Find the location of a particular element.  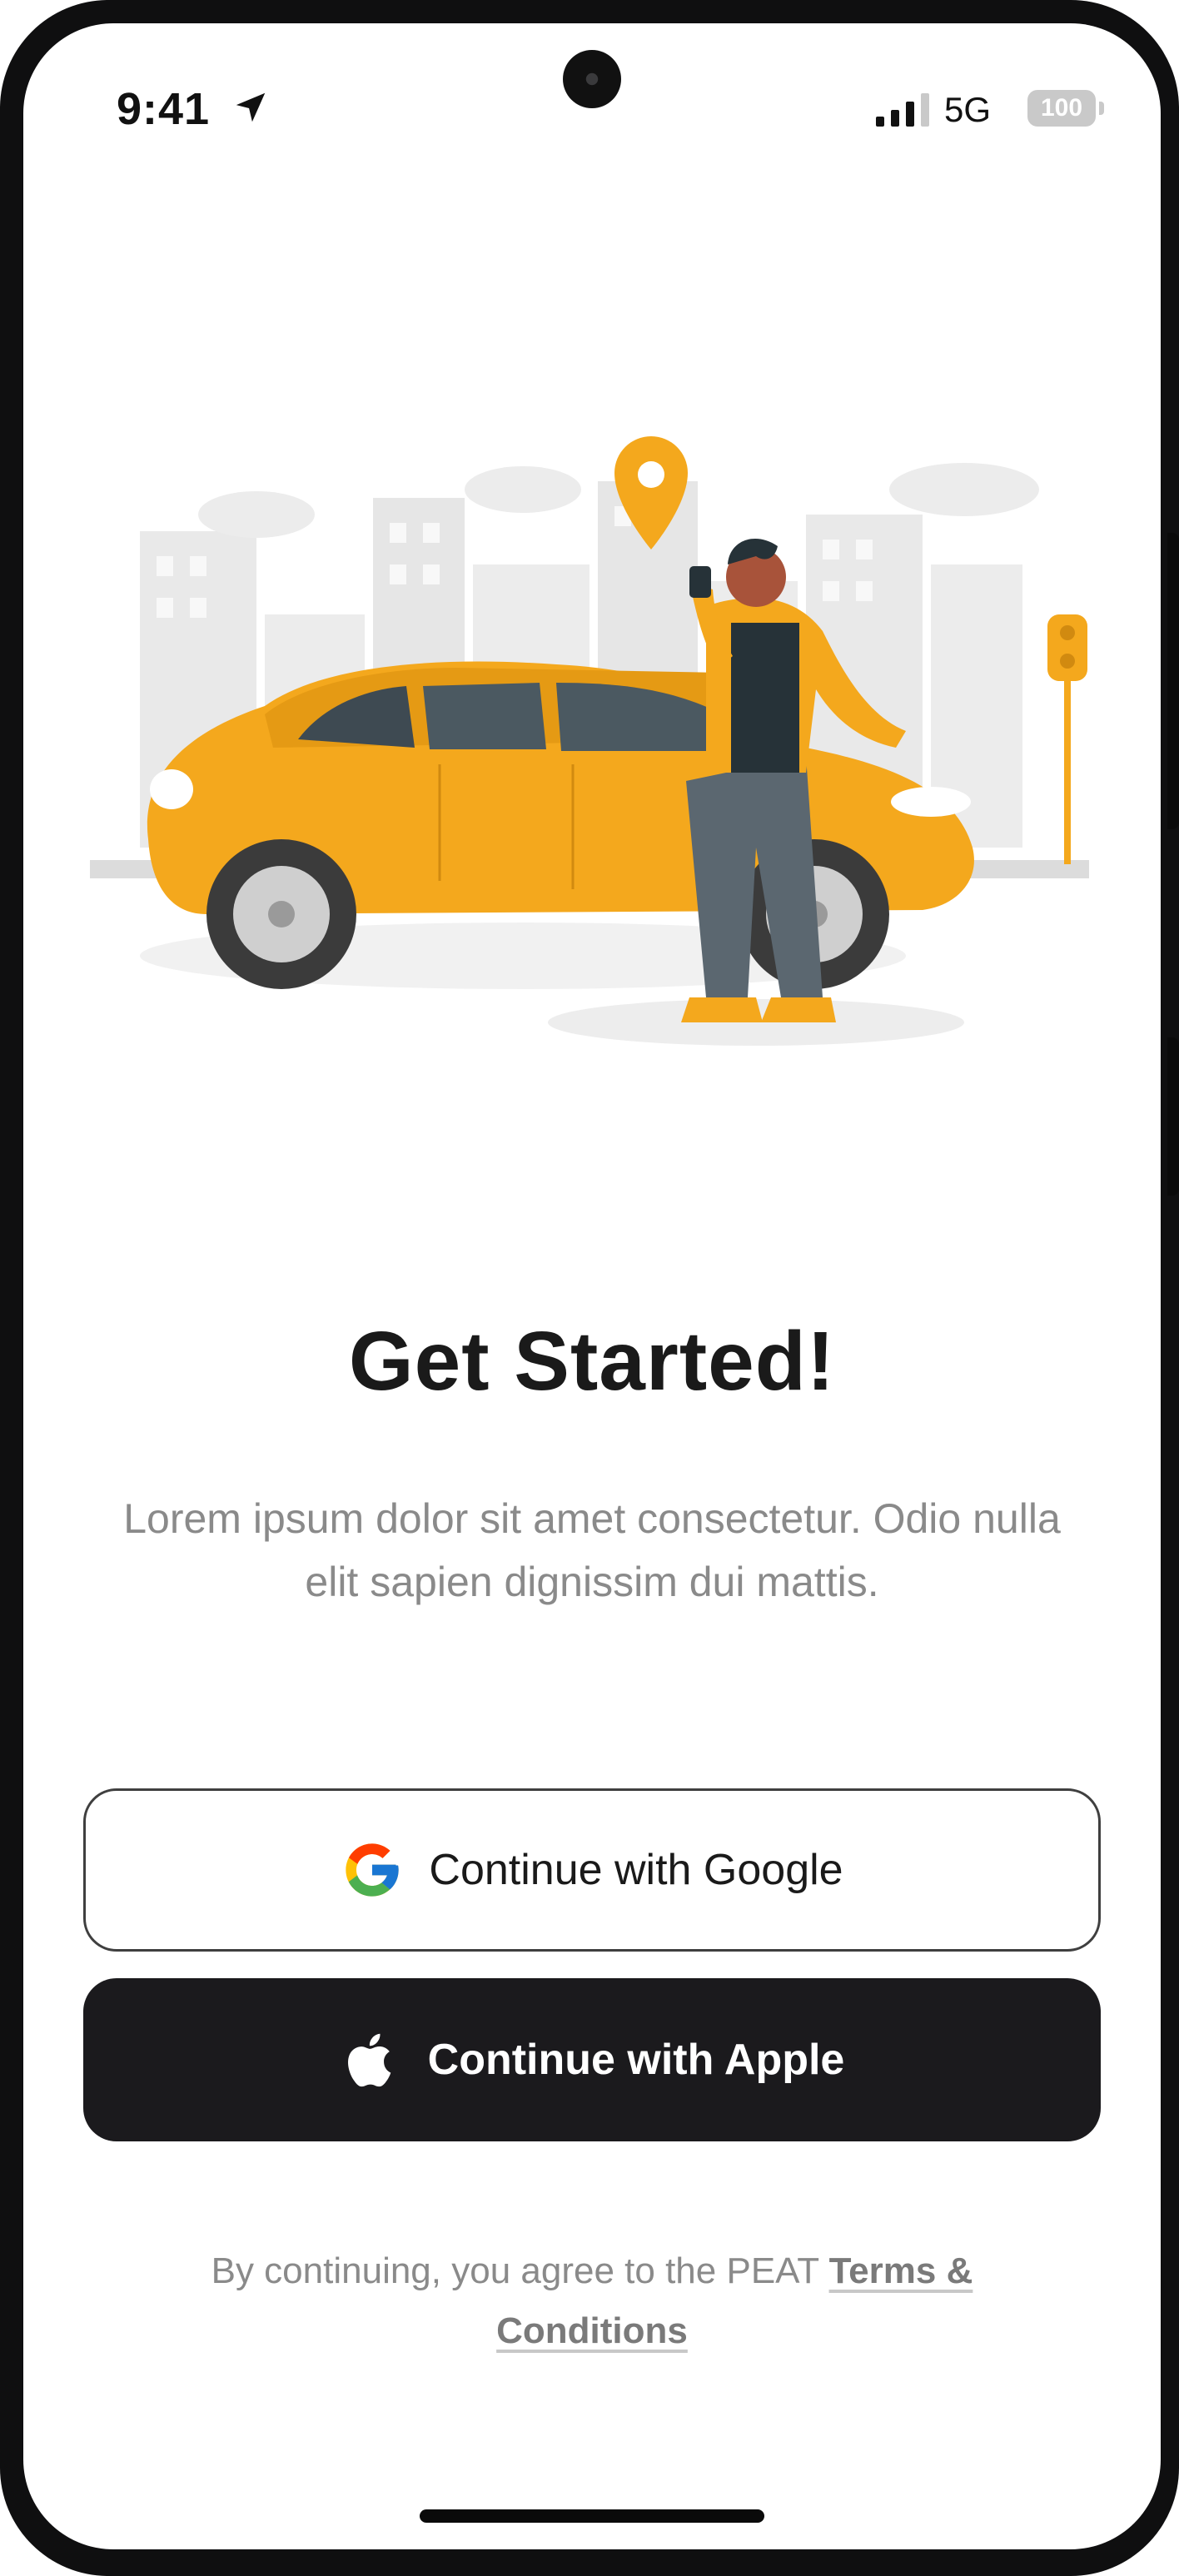

continue-with-apple-button: Continue with Apple is located at coordinates (592, 2059).